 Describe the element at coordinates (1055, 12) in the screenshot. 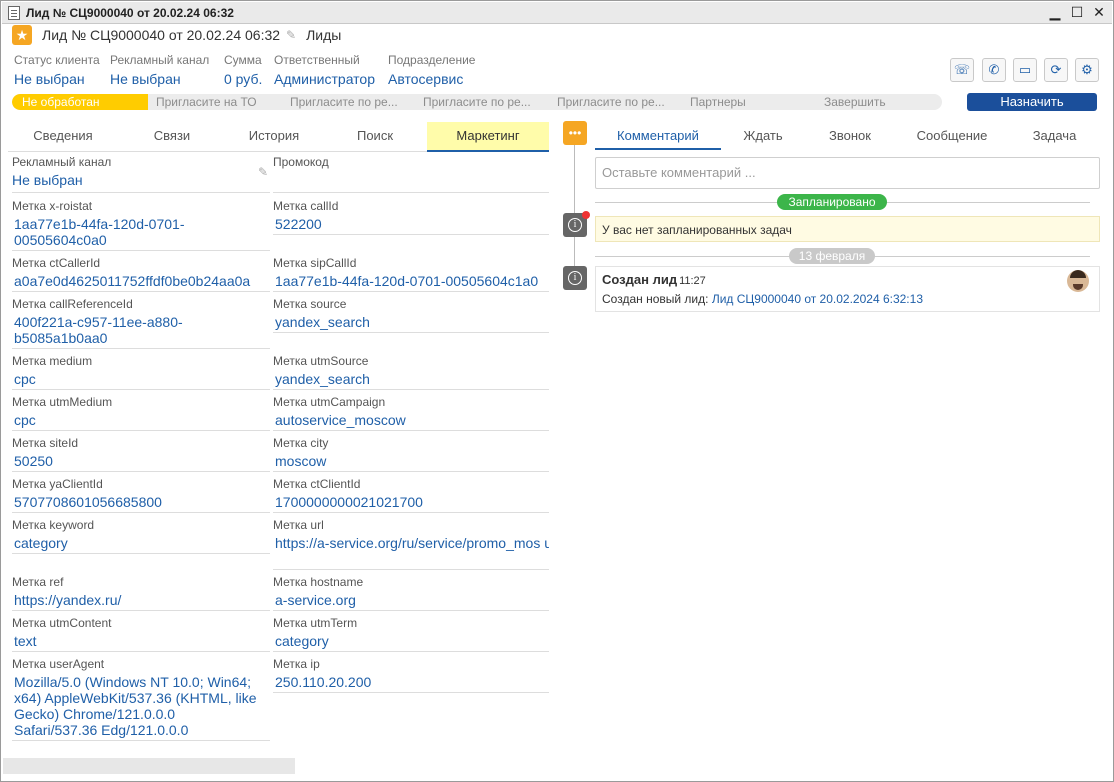

I see `minimize-button: ▁` at that location.